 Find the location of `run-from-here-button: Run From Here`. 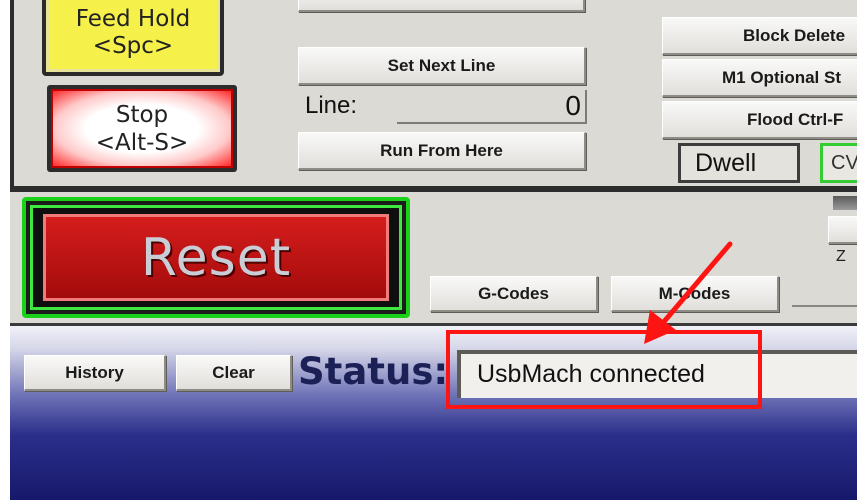

run-from-here-button: Run From Here is located at coordinates (442, 151).